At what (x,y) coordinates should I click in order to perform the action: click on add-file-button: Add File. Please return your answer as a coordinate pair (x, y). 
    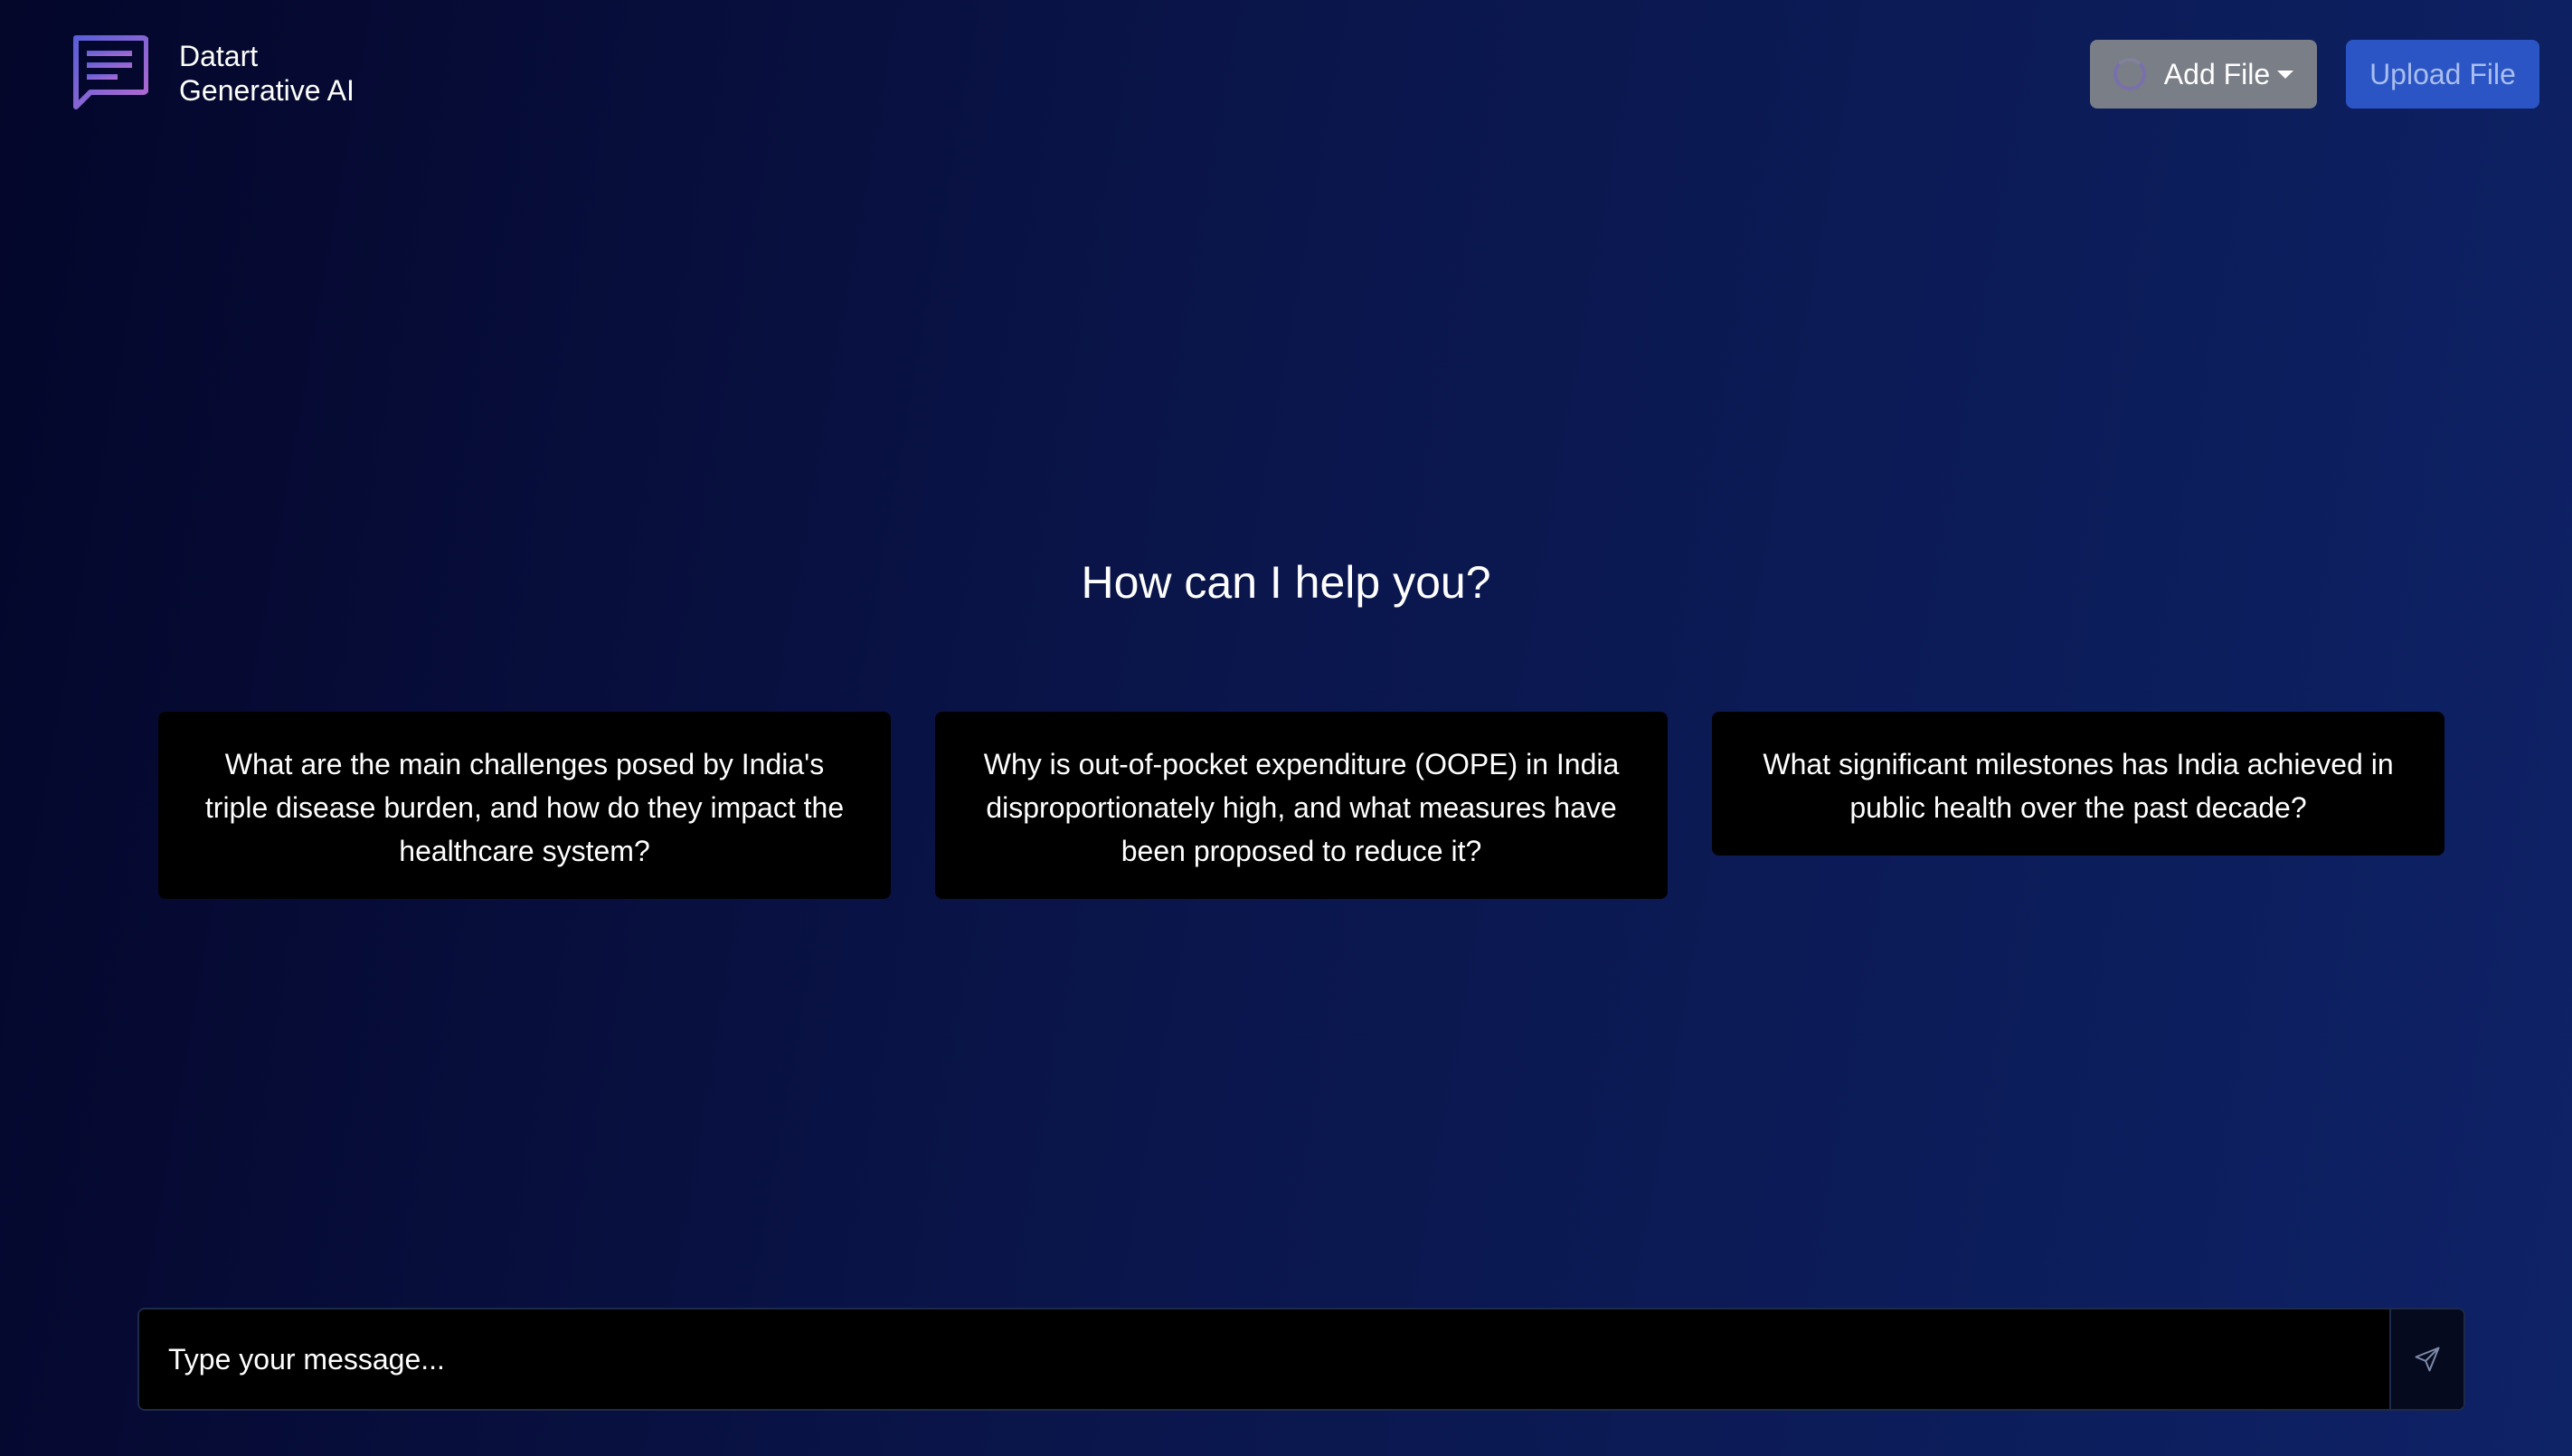
    Looking at the image, I should click on (2203, 74).